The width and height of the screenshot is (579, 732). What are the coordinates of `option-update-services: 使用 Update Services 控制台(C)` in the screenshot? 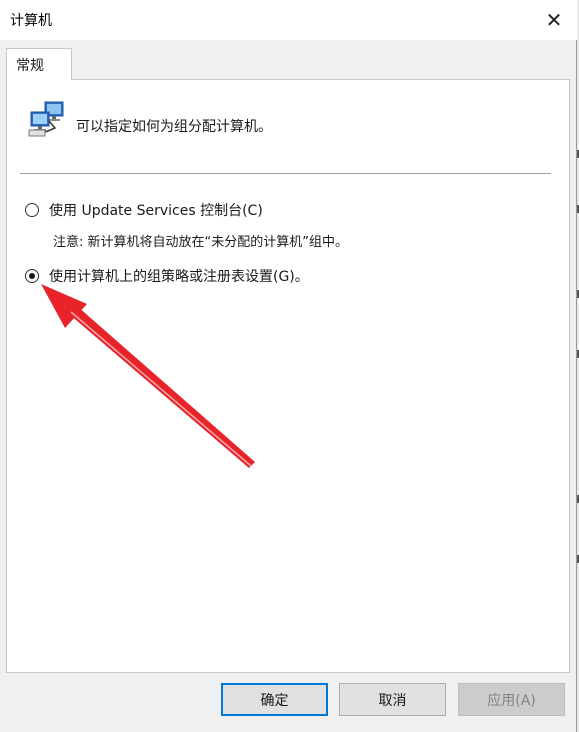 It's located at (144, 210).